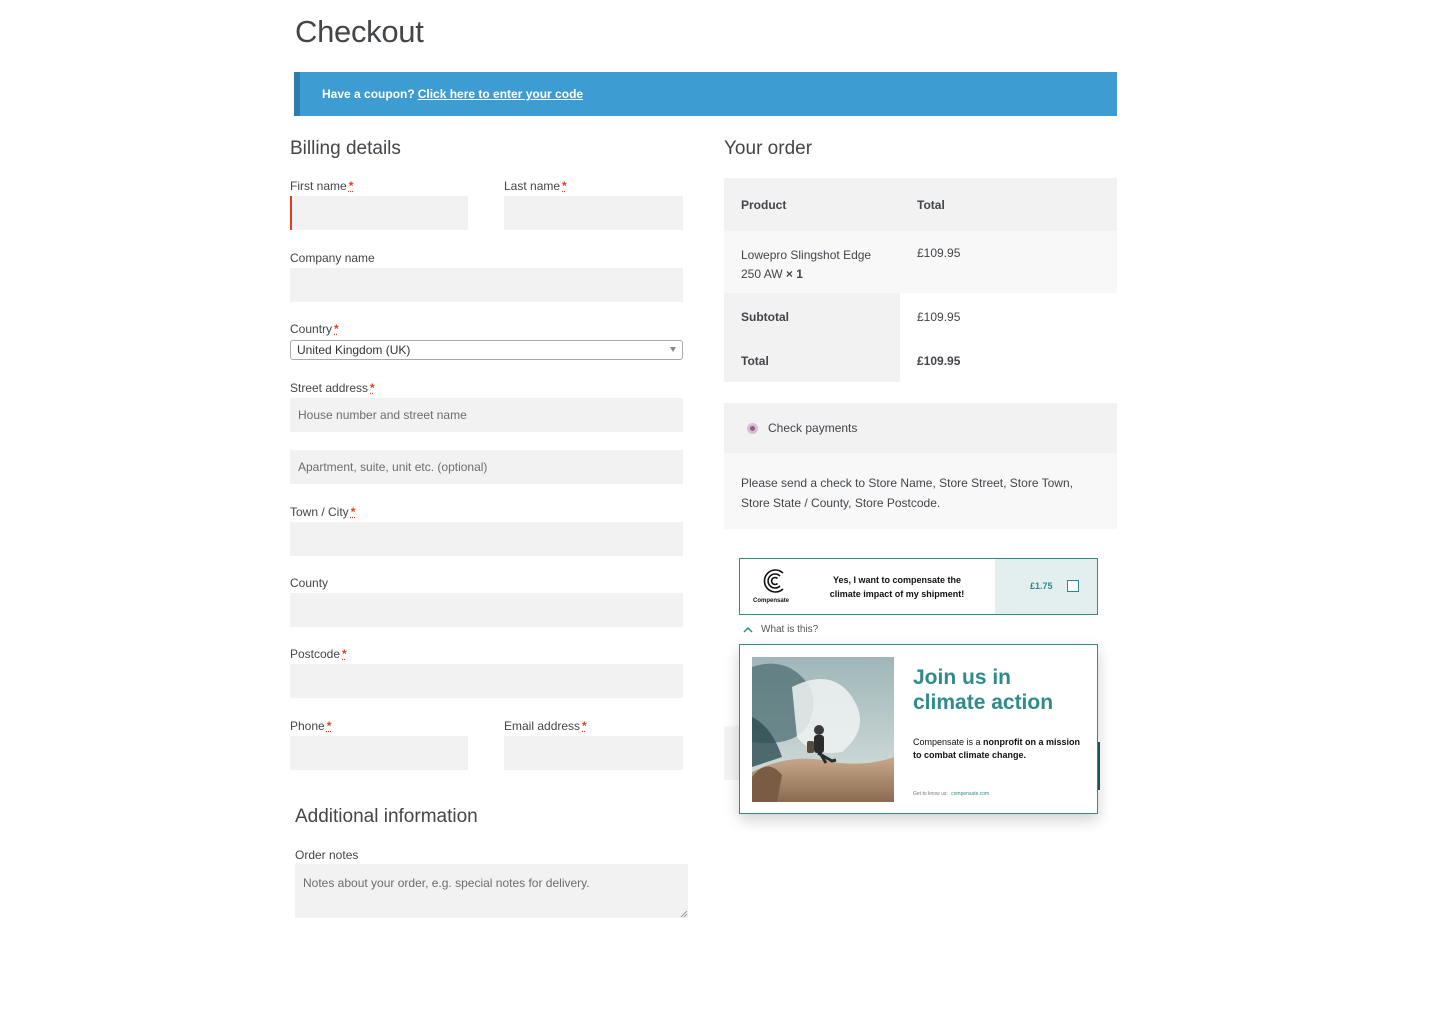  Describe the element at coordinates (1041, 586) in the screenshot. I see `compensate-price: £1.75` at that location.